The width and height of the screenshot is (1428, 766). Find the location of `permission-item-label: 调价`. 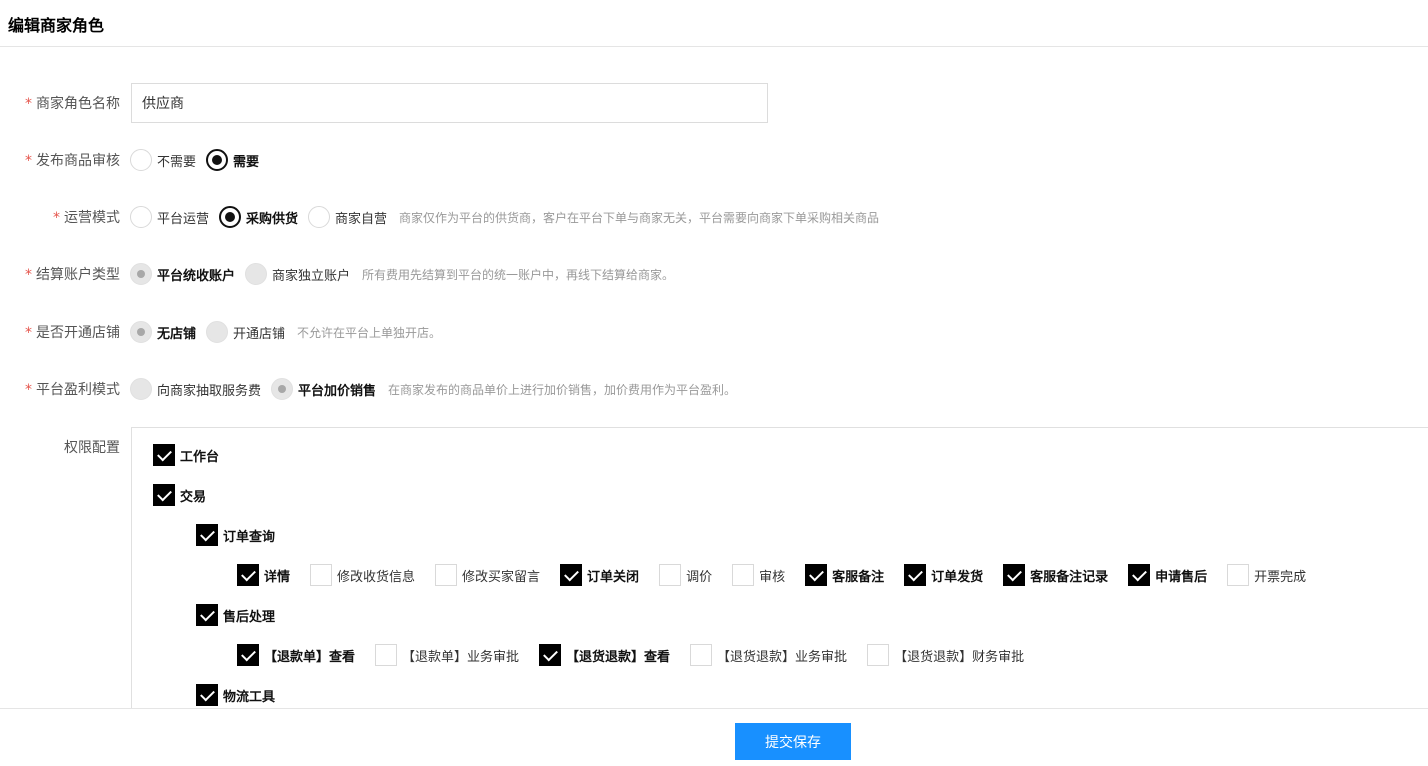

permission-item-label: 调价 is located at coordinates (699, 577).